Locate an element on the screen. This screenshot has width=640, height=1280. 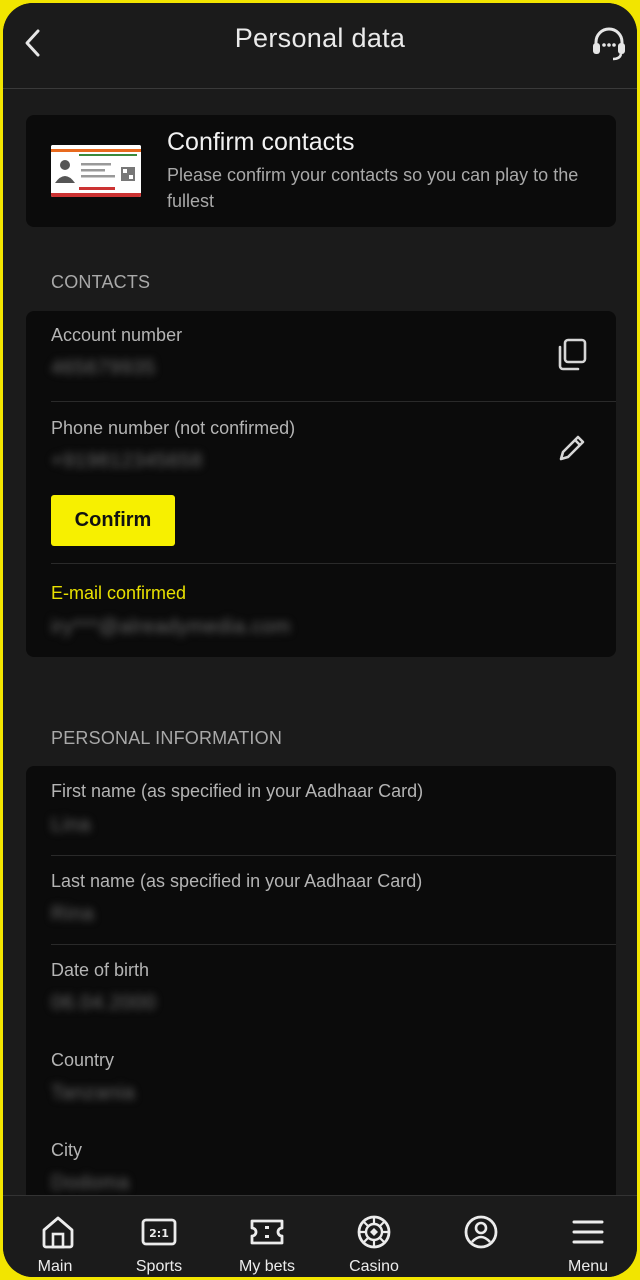
nav-my-bets: My bets is located at coordinates (267, 1236).